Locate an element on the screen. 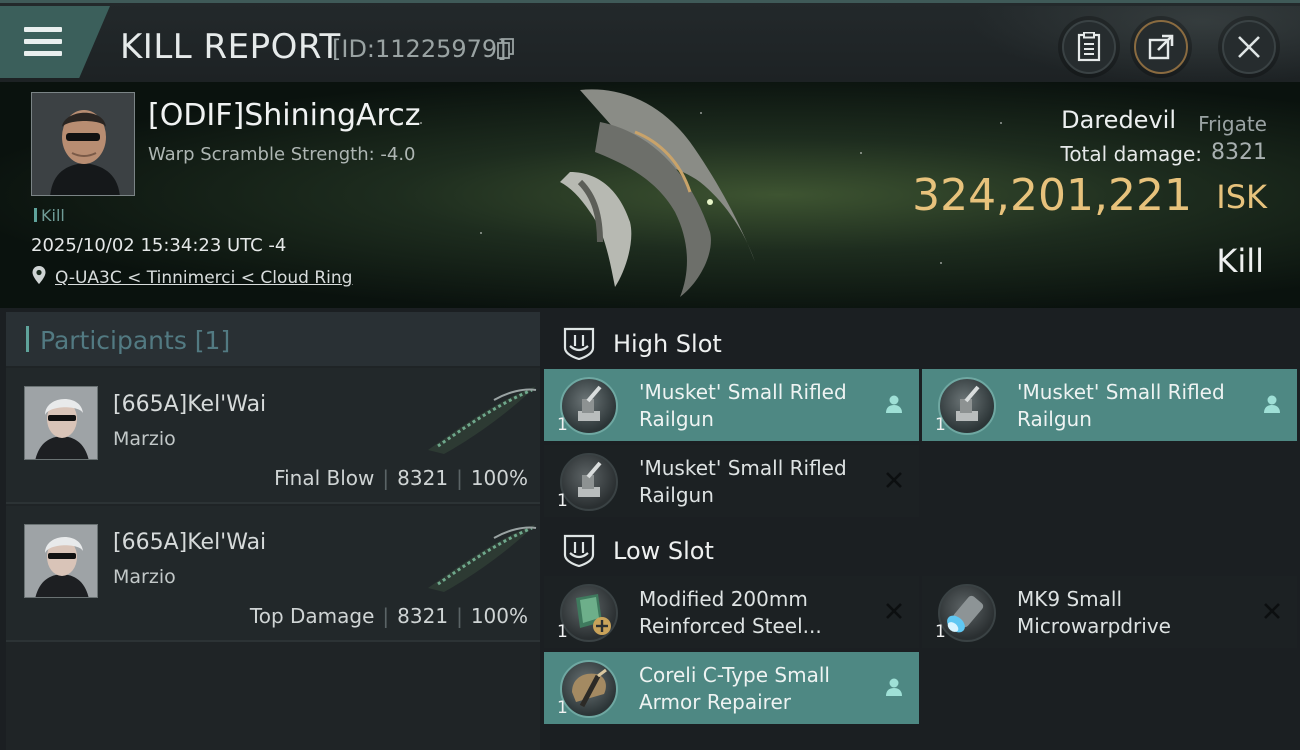 The height and width of the screenshot is (750, 1300). share-icon is located at coordinates (1161, 47).